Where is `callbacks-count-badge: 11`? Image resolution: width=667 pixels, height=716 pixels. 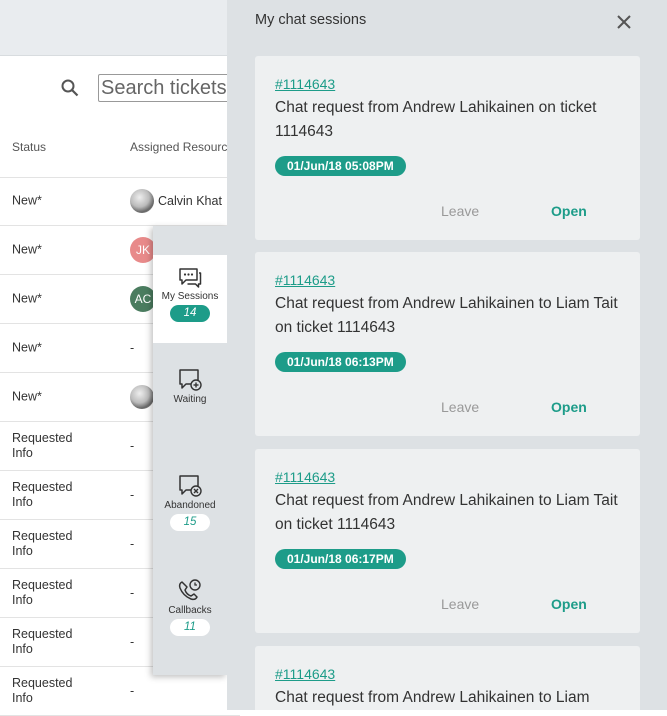 callbacks-count-badge: 11 is located at coordinates (190, 627).